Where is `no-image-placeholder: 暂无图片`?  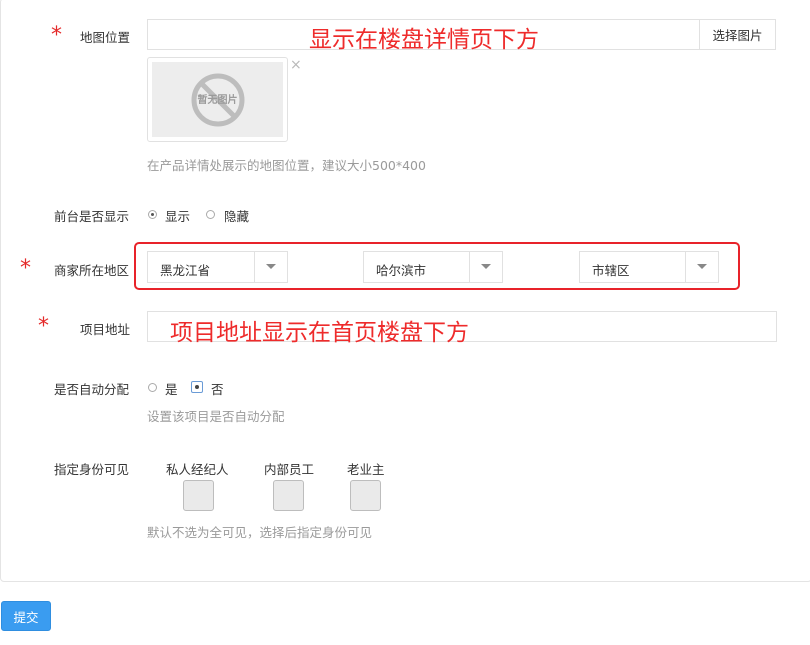 no-image-placeholder: 暂无图片 is located at coordinates (217, 99).